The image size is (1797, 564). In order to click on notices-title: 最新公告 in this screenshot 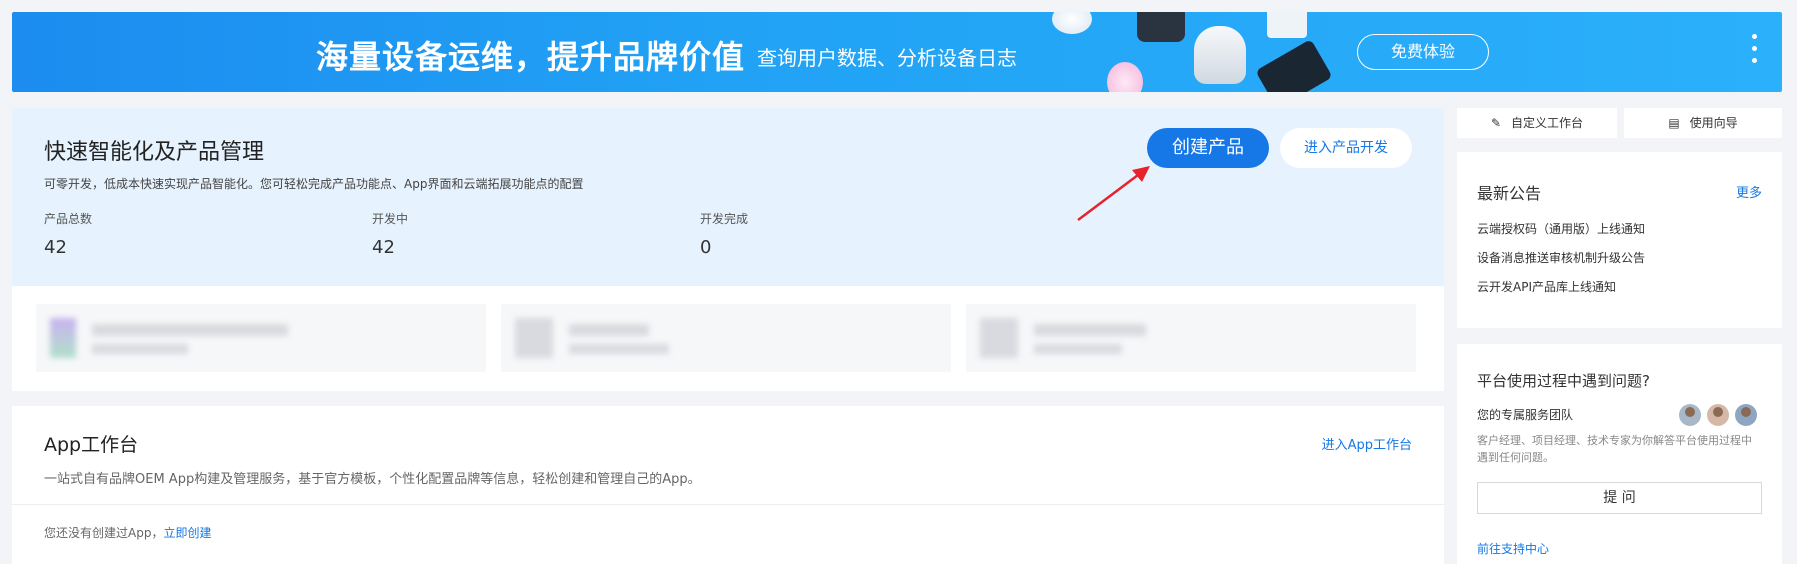, I will do `click(1509, 193)`.